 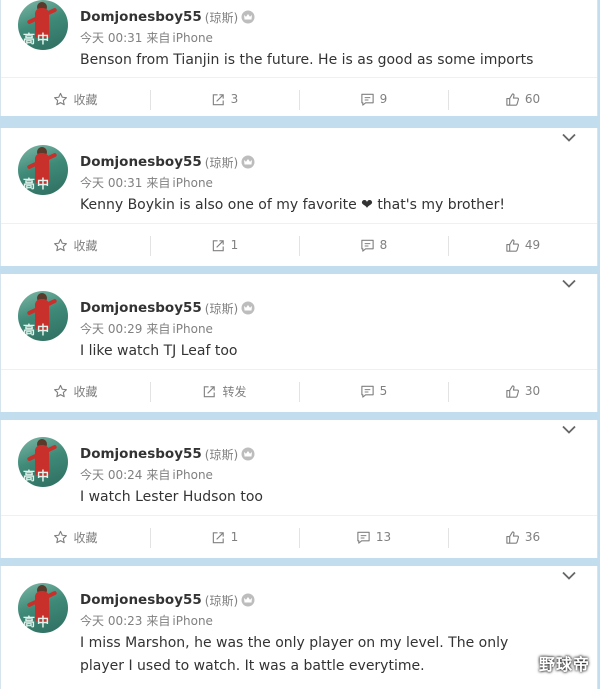 What do you see at coordinates (171, 497) in the screenshot?
I see `post-text: I watch Lester Hudson too` at bounding box center [171, 497].